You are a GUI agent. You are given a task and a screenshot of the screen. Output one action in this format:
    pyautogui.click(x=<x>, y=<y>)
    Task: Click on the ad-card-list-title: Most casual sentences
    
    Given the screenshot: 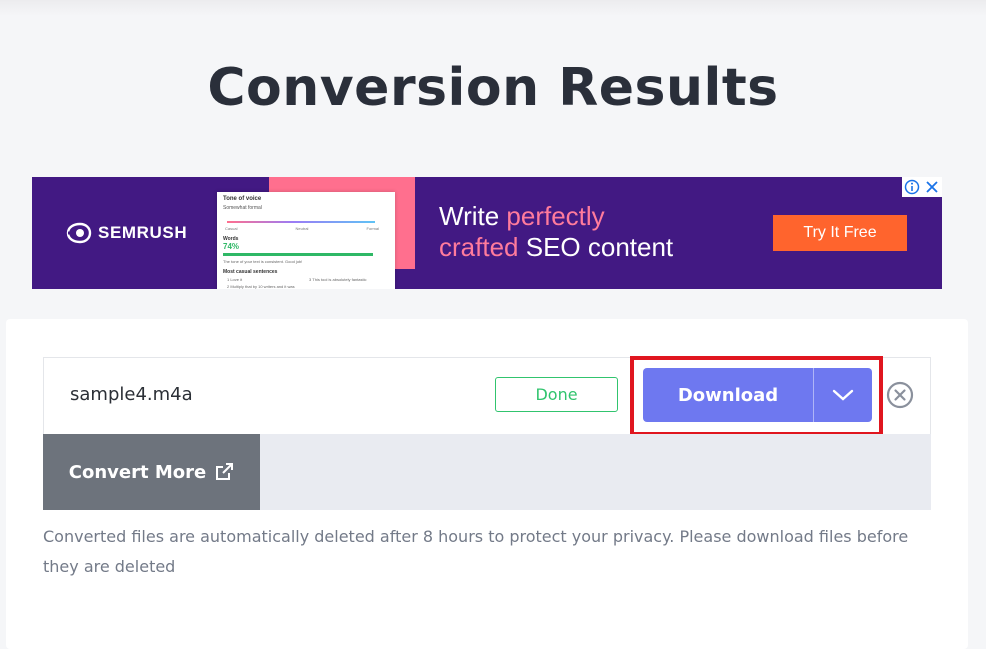 What is the action you would take?
    pyautogui.click(x=250, y=272)
    